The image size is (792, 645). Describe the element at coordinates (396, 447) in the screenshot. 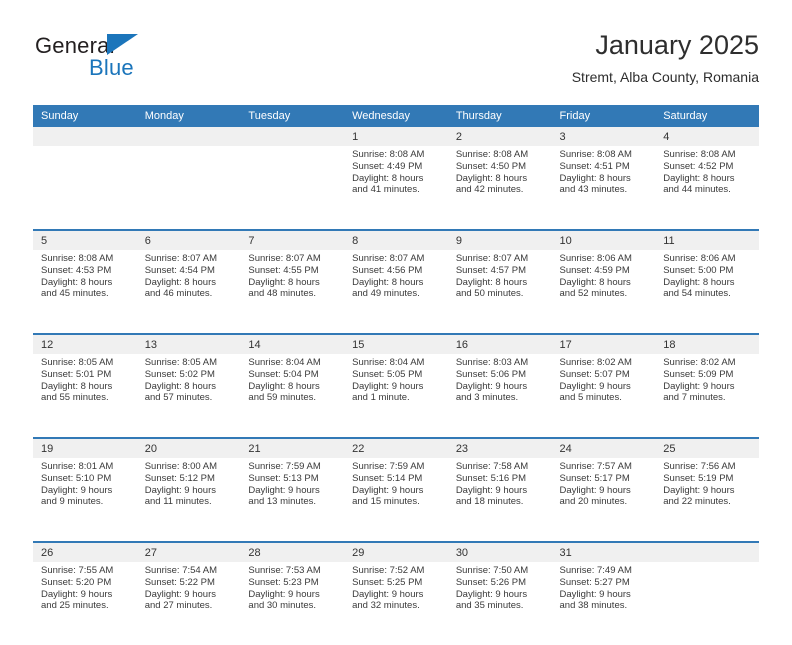

I see `day-number: 22` at that location.